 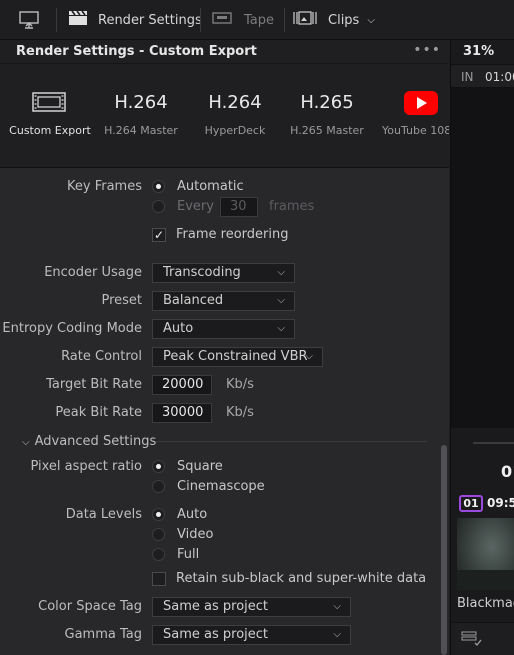 What do you see at coordinates (103, 634) in the screenshot?
I see `gamma-tag-label: Gamma Tag` at bounding box center [103, 634].